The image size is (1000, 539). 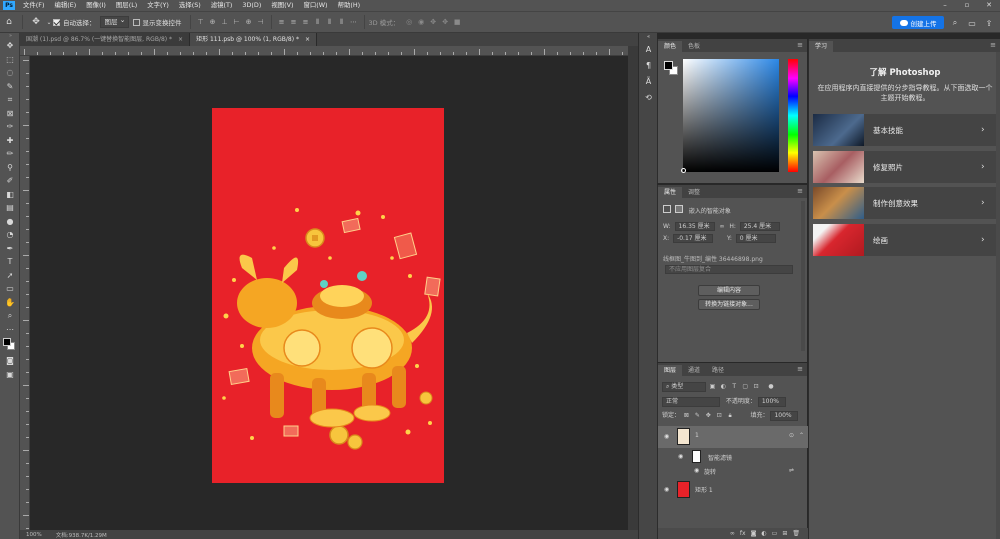 What do you see at coordinates (10, 222) in the screenshot?
I see `blur-tool-icon: ●` at bounding box center [10, 222].